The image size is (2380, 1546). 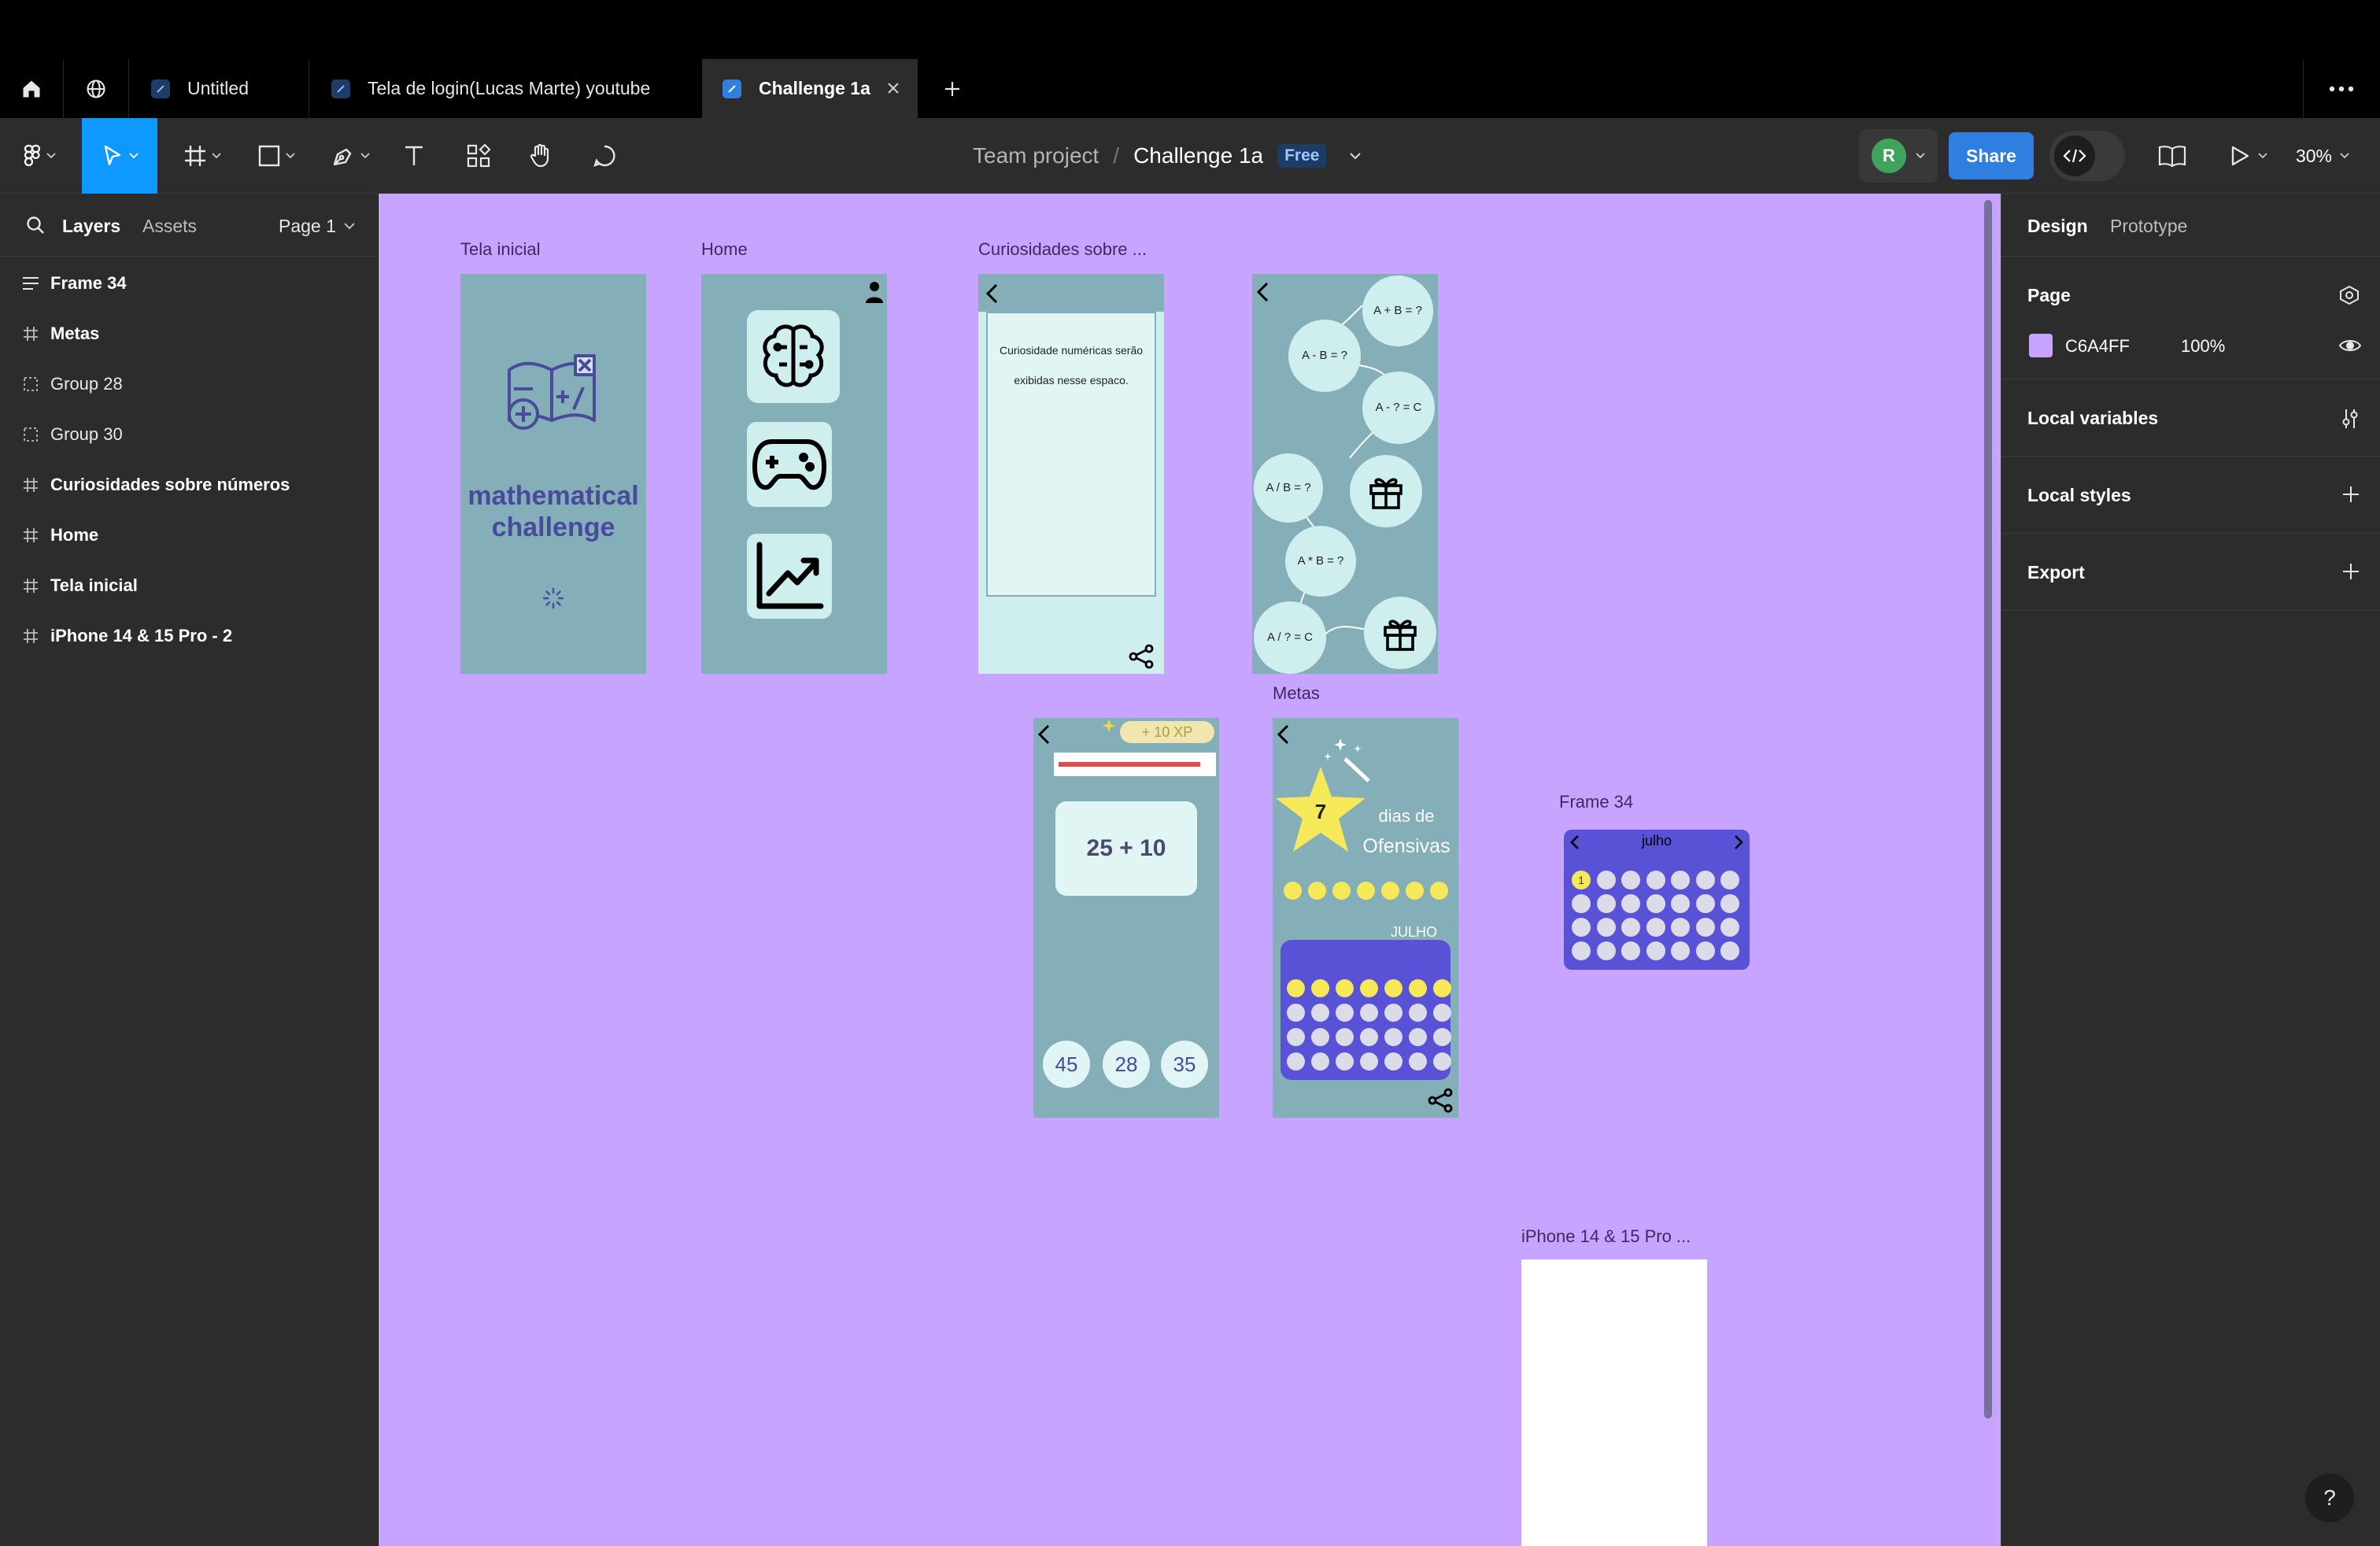 I want to click on comment-tool, so click(x=604, y=156).